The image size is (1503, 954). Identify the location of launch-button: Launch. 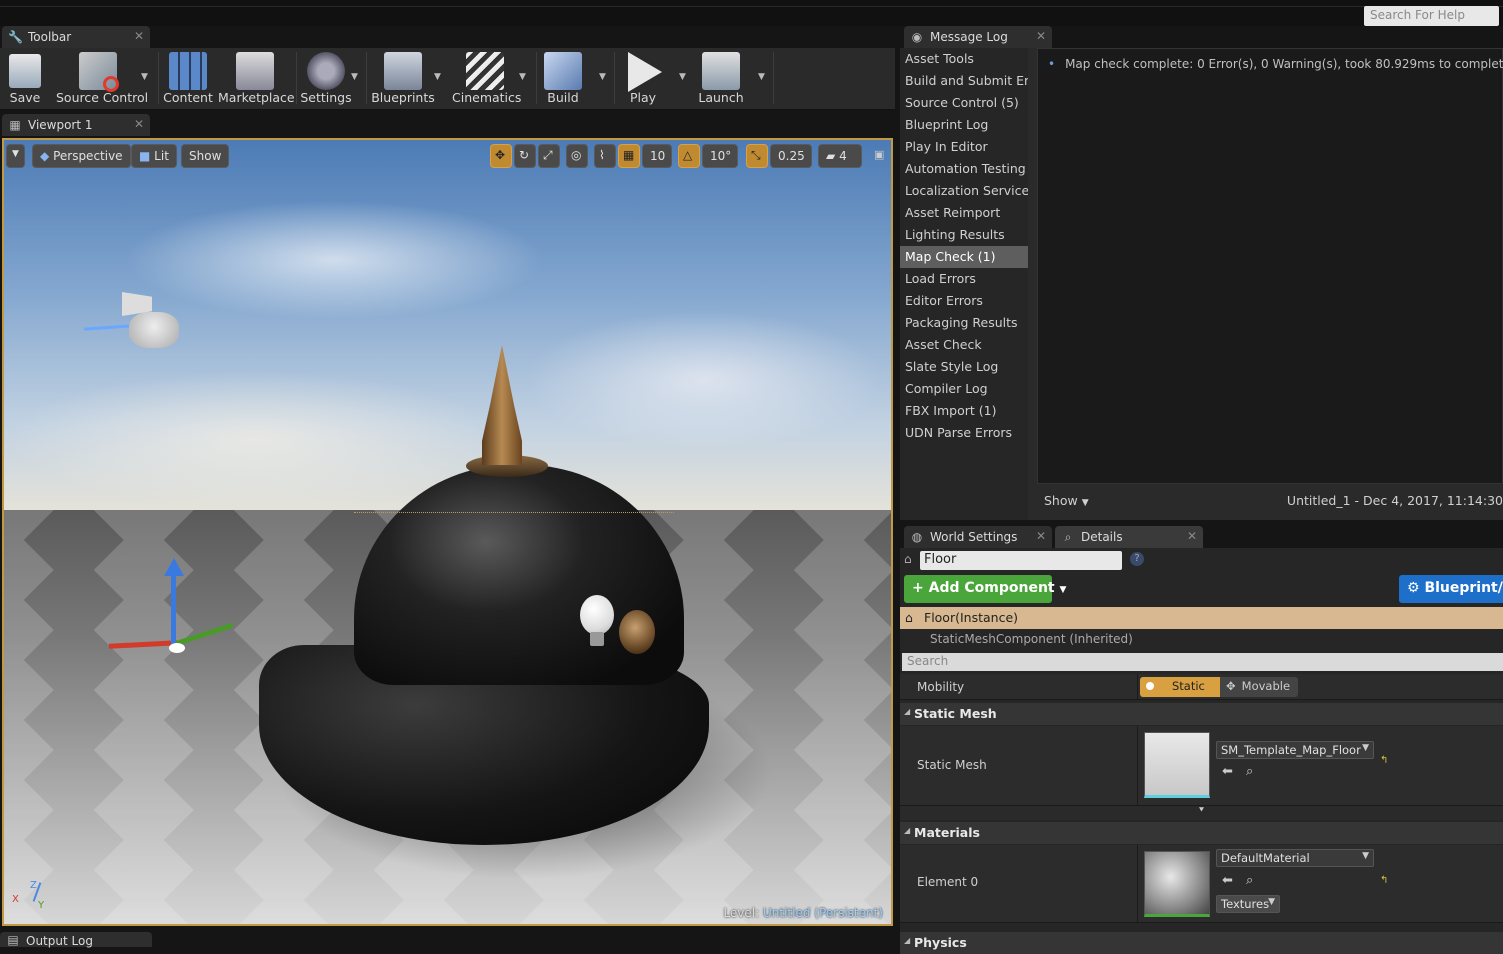
(721, 78).